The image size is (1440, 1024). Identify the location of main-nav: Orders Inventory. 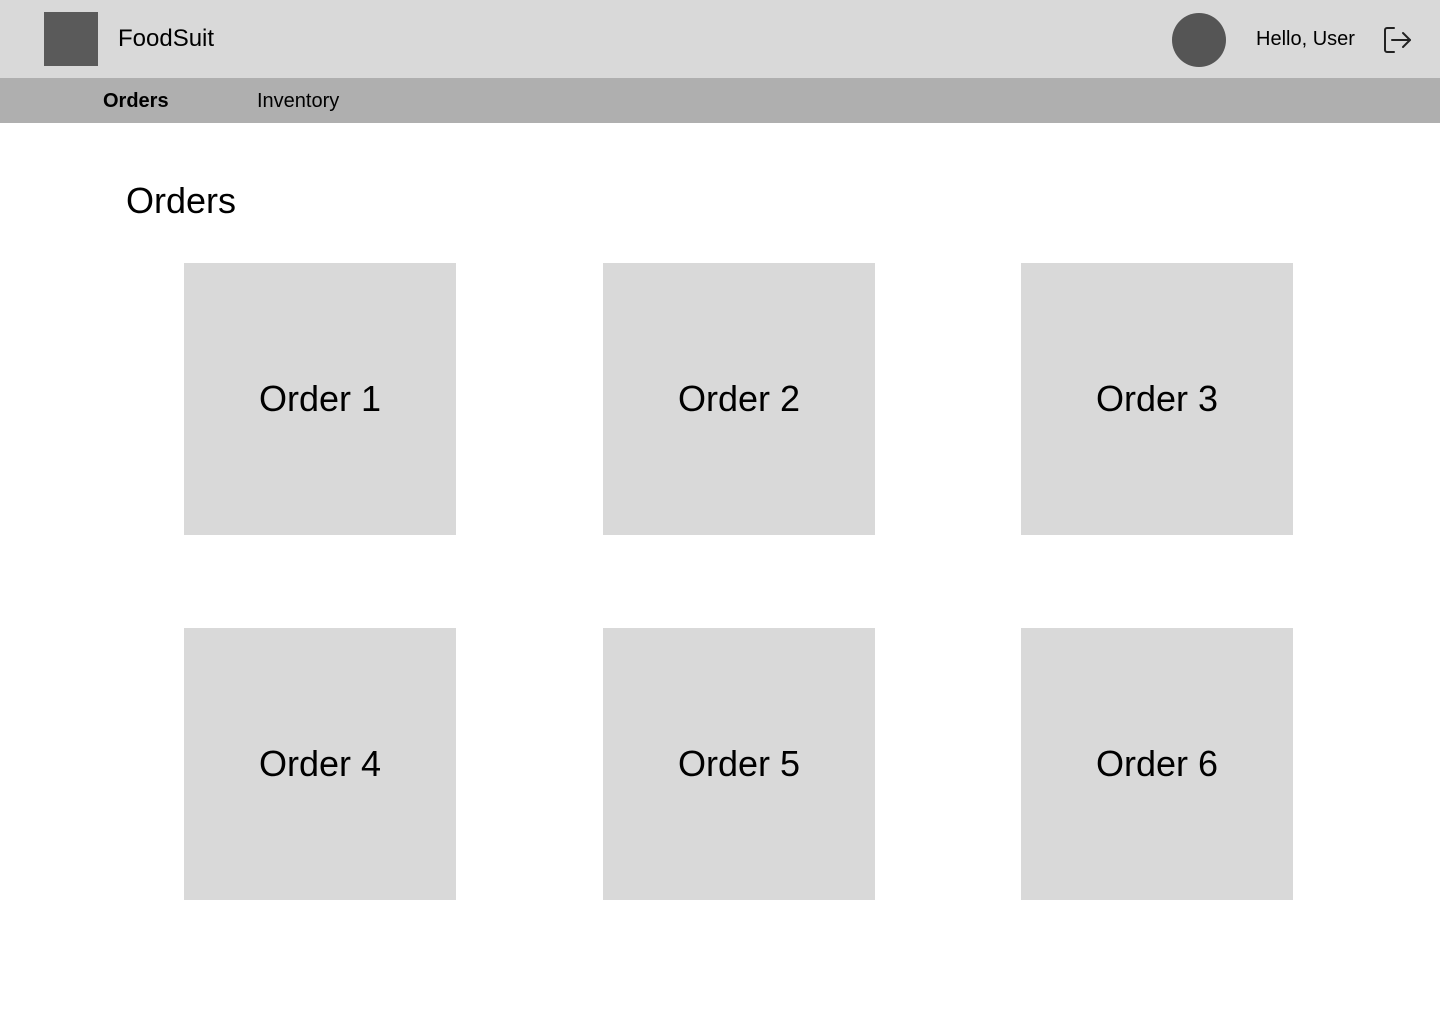
(720, 100).